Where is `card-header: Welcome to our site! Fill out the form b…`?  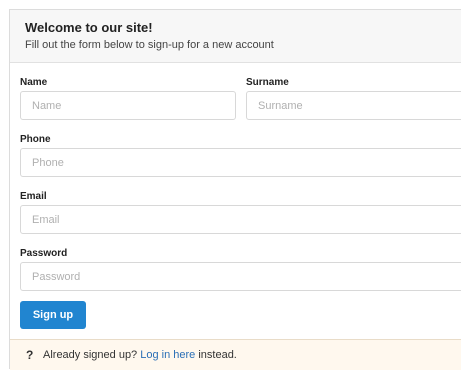
card-header: Welcome to our site! Fill out the form b… is located at coordinates (235, 36).